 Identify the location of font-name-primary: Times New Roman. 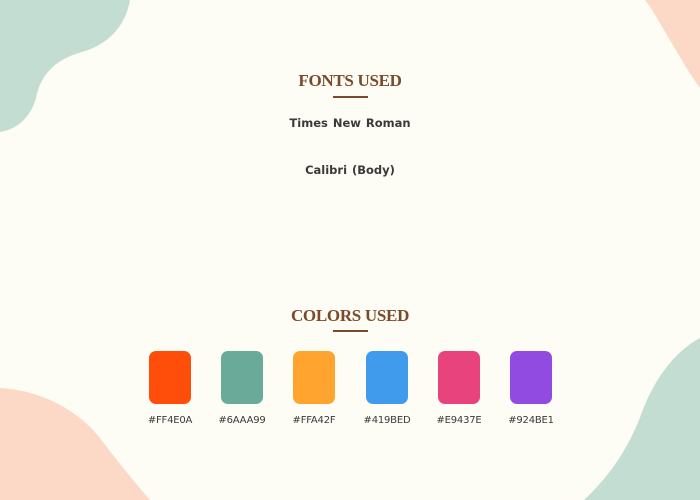
(350, 123).